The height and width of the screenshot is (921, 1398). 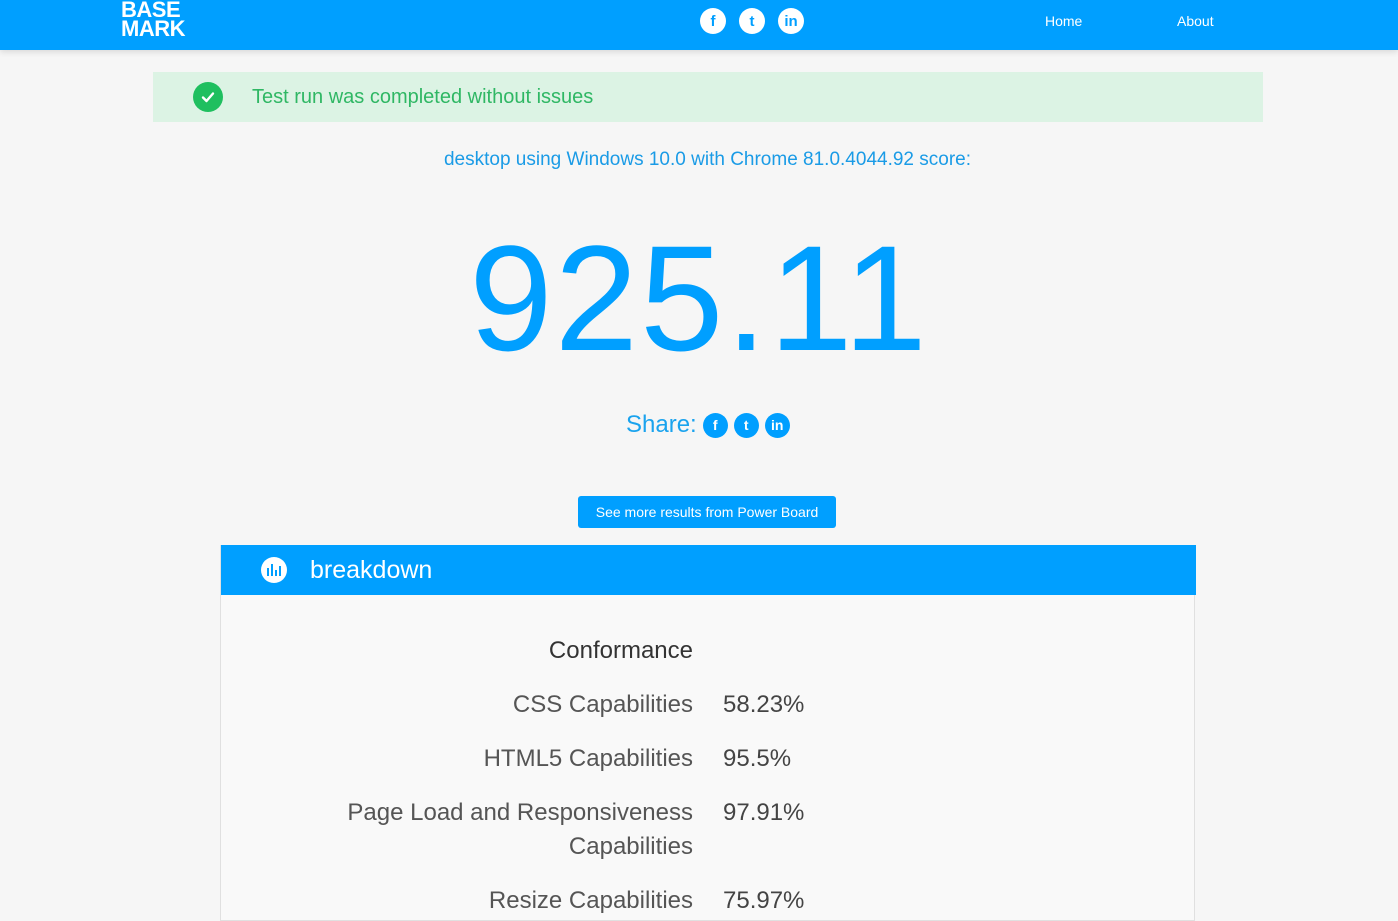 What do you see at coordinates (274, 570) in the screenshot?
I see `bar-chart-icon` at bounding box center [274, 570].